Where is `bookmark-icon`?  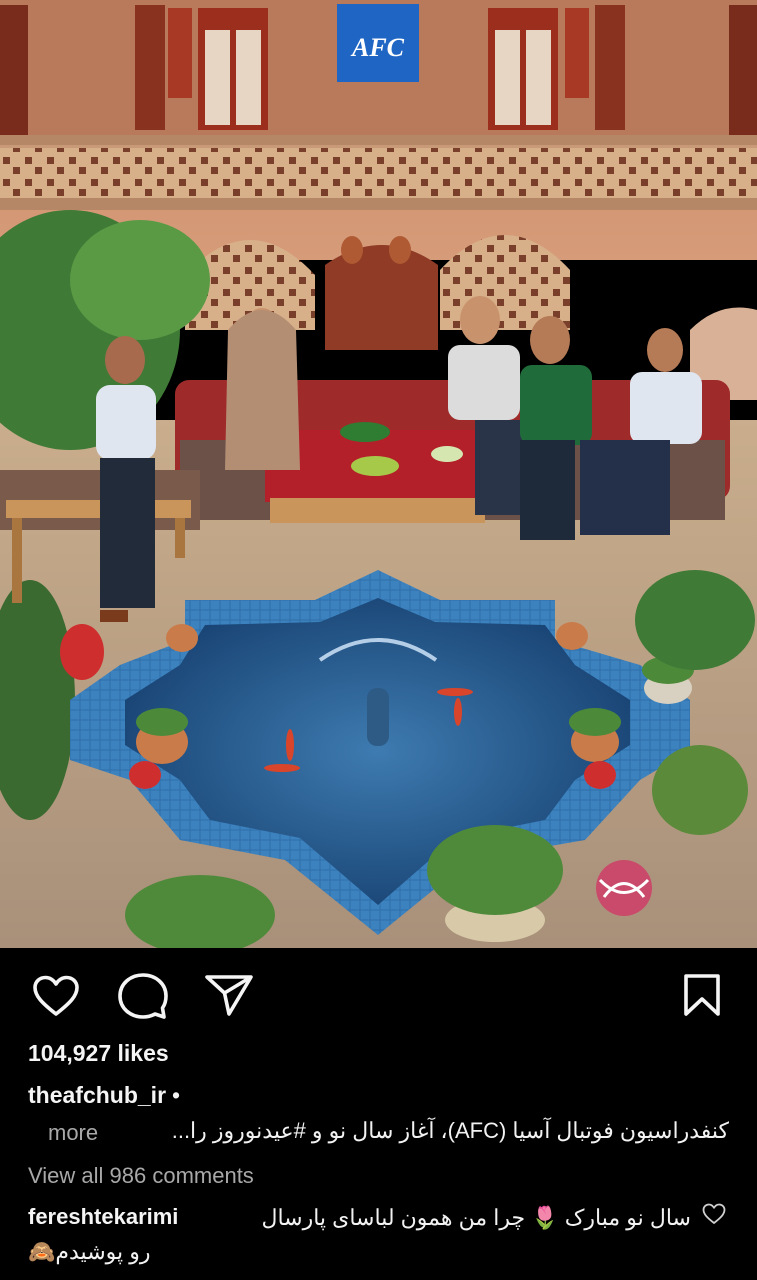 bookmark-icon is located at coordinates (702, 995).